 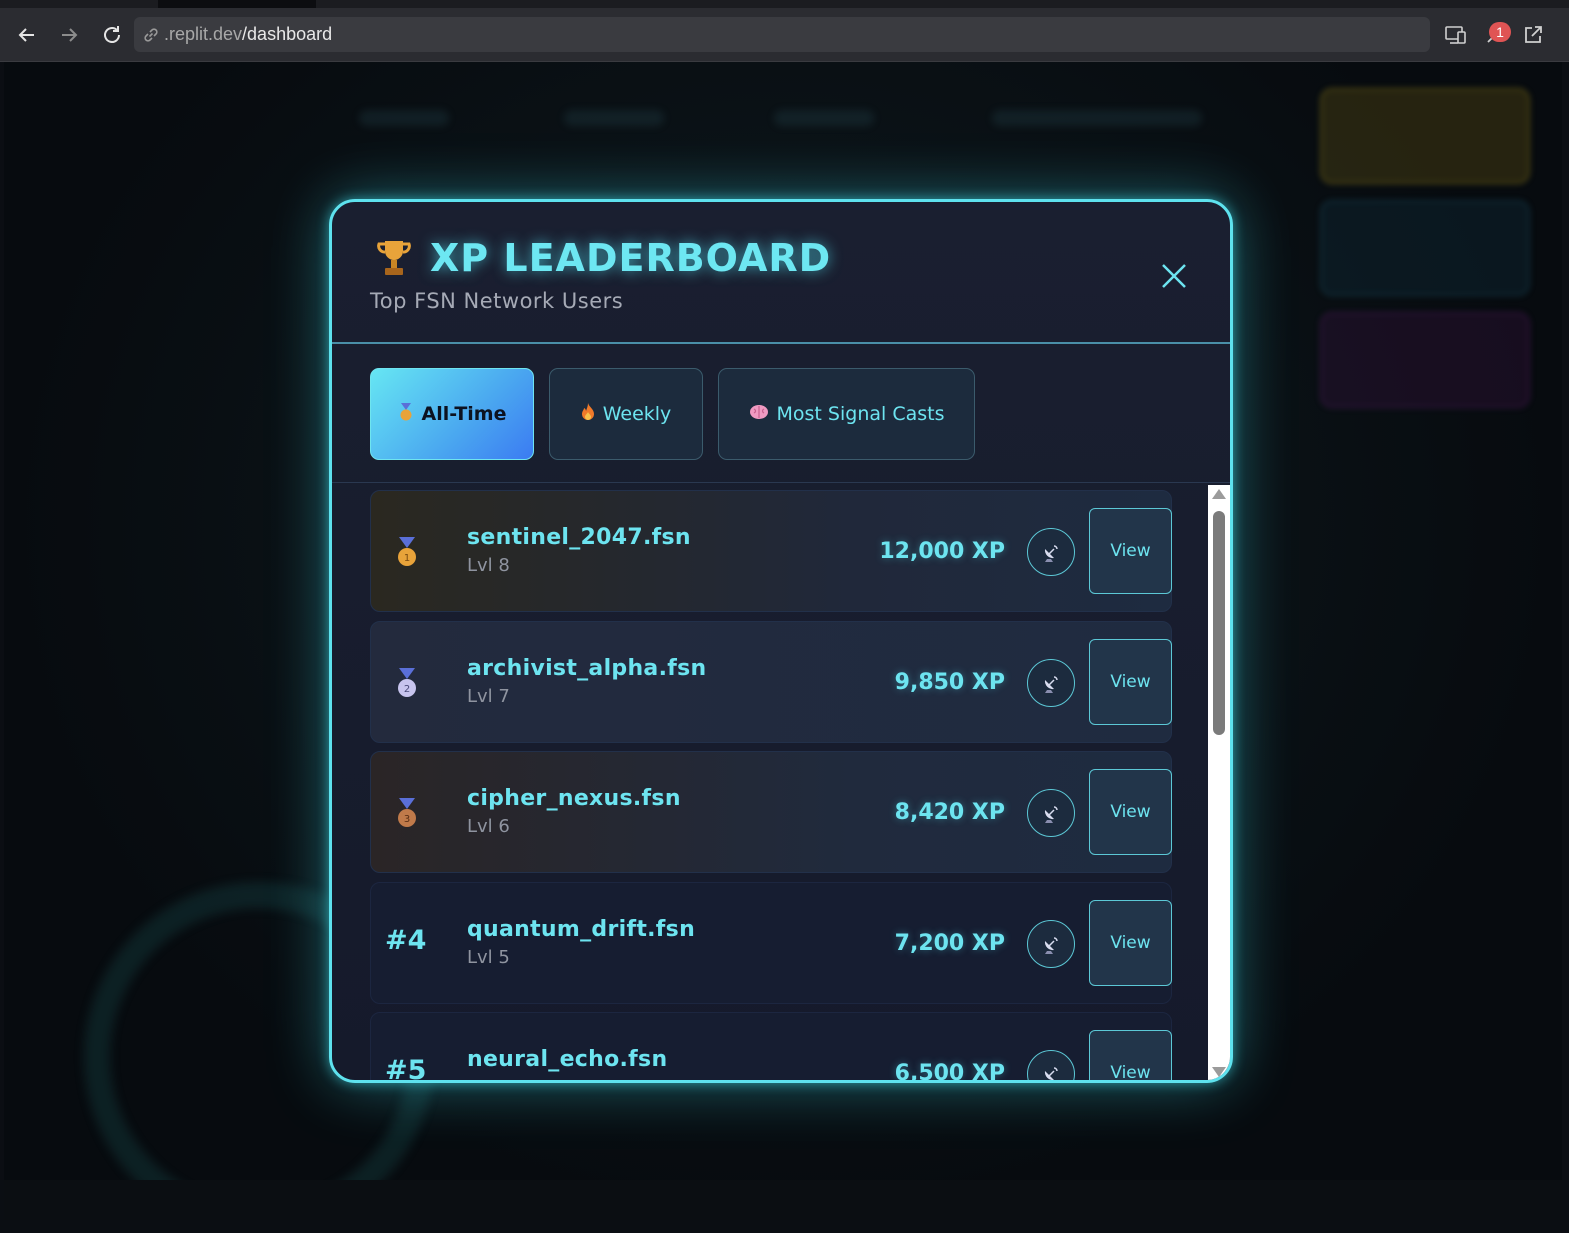 I want to click on medal-icon, so click(x=406, y=414).